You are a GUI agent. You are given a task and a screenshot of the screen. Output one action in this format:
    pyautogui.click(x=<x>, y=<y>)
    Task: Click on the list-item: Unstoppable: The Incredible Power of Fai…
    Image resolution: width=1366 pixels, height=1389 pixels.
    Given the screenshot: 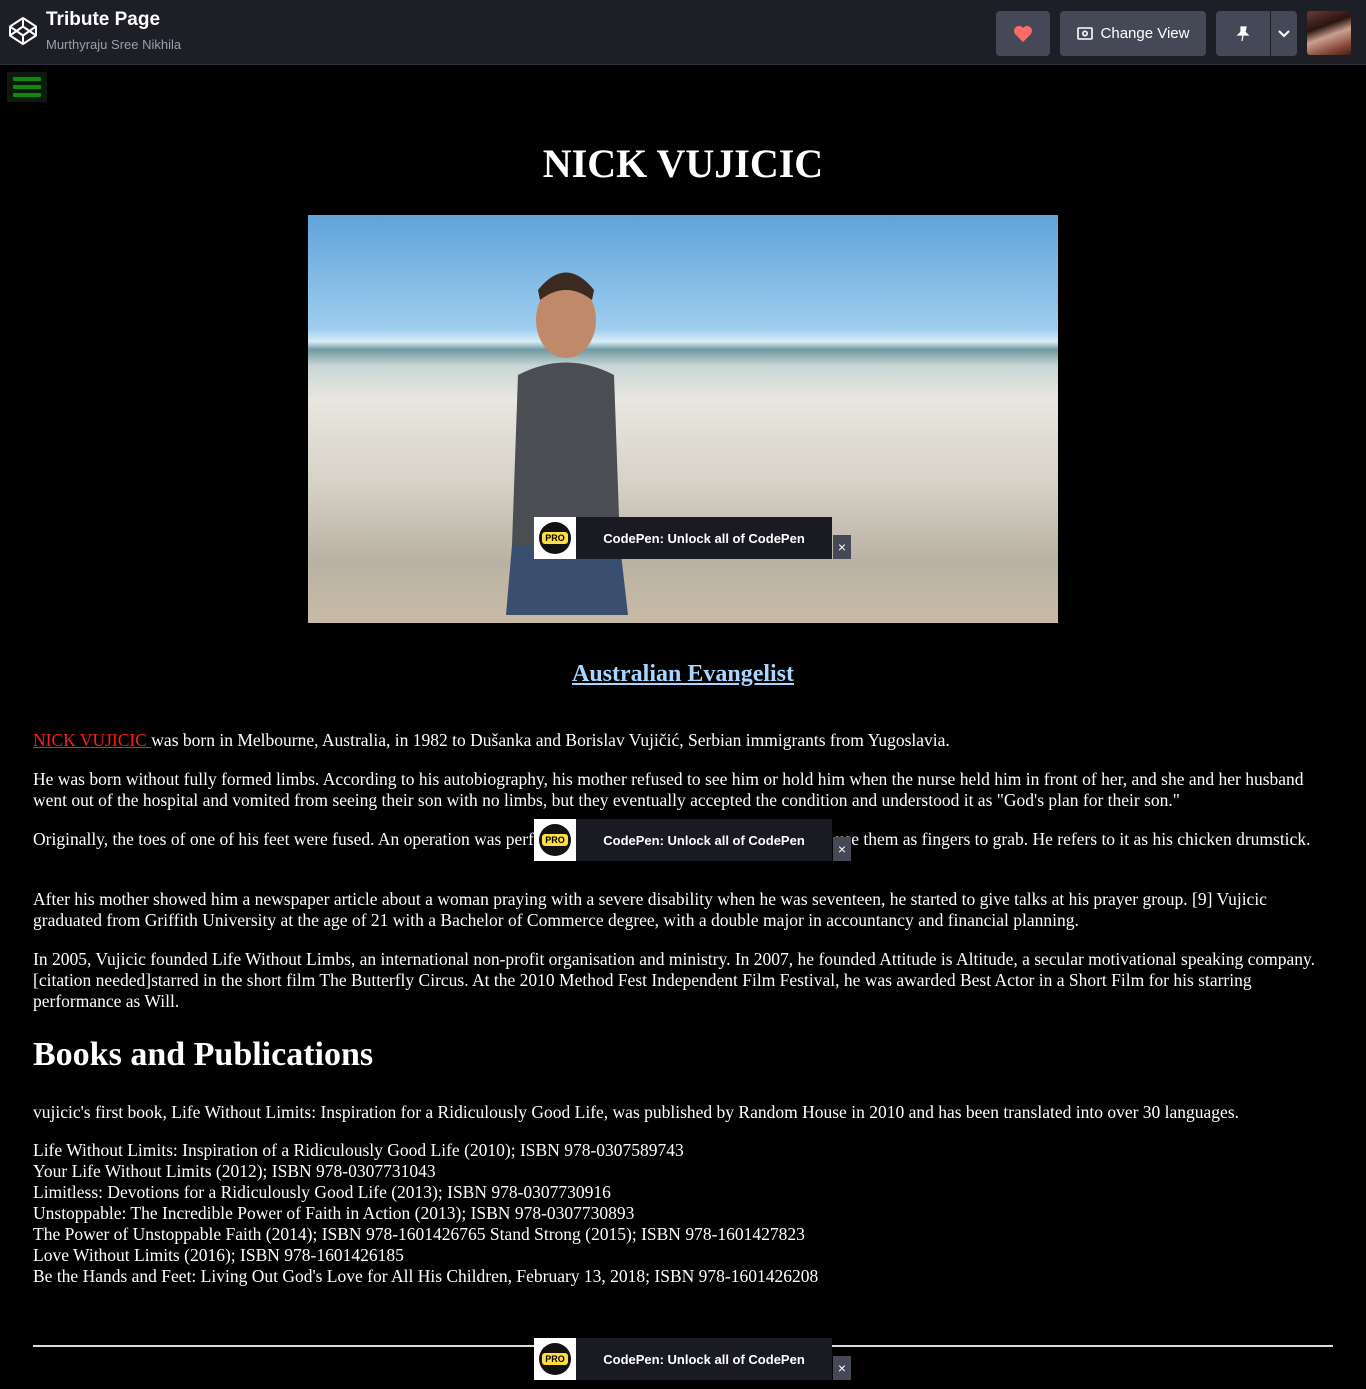 What is the action you would take?
    pyautogui.click(x=334, y=1213)
    